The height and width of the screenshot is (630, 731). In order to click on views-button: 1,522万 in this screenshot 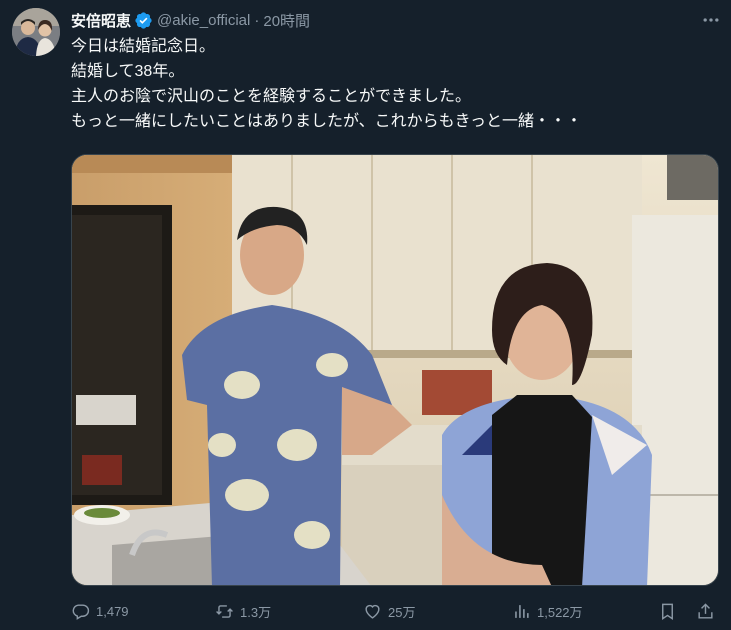, I will do `click(547, 611)`.